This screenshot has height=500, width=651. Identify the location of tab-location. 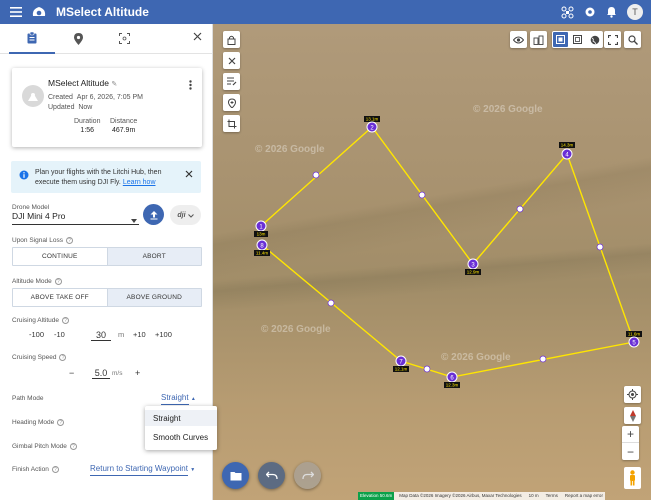
(78, 39).